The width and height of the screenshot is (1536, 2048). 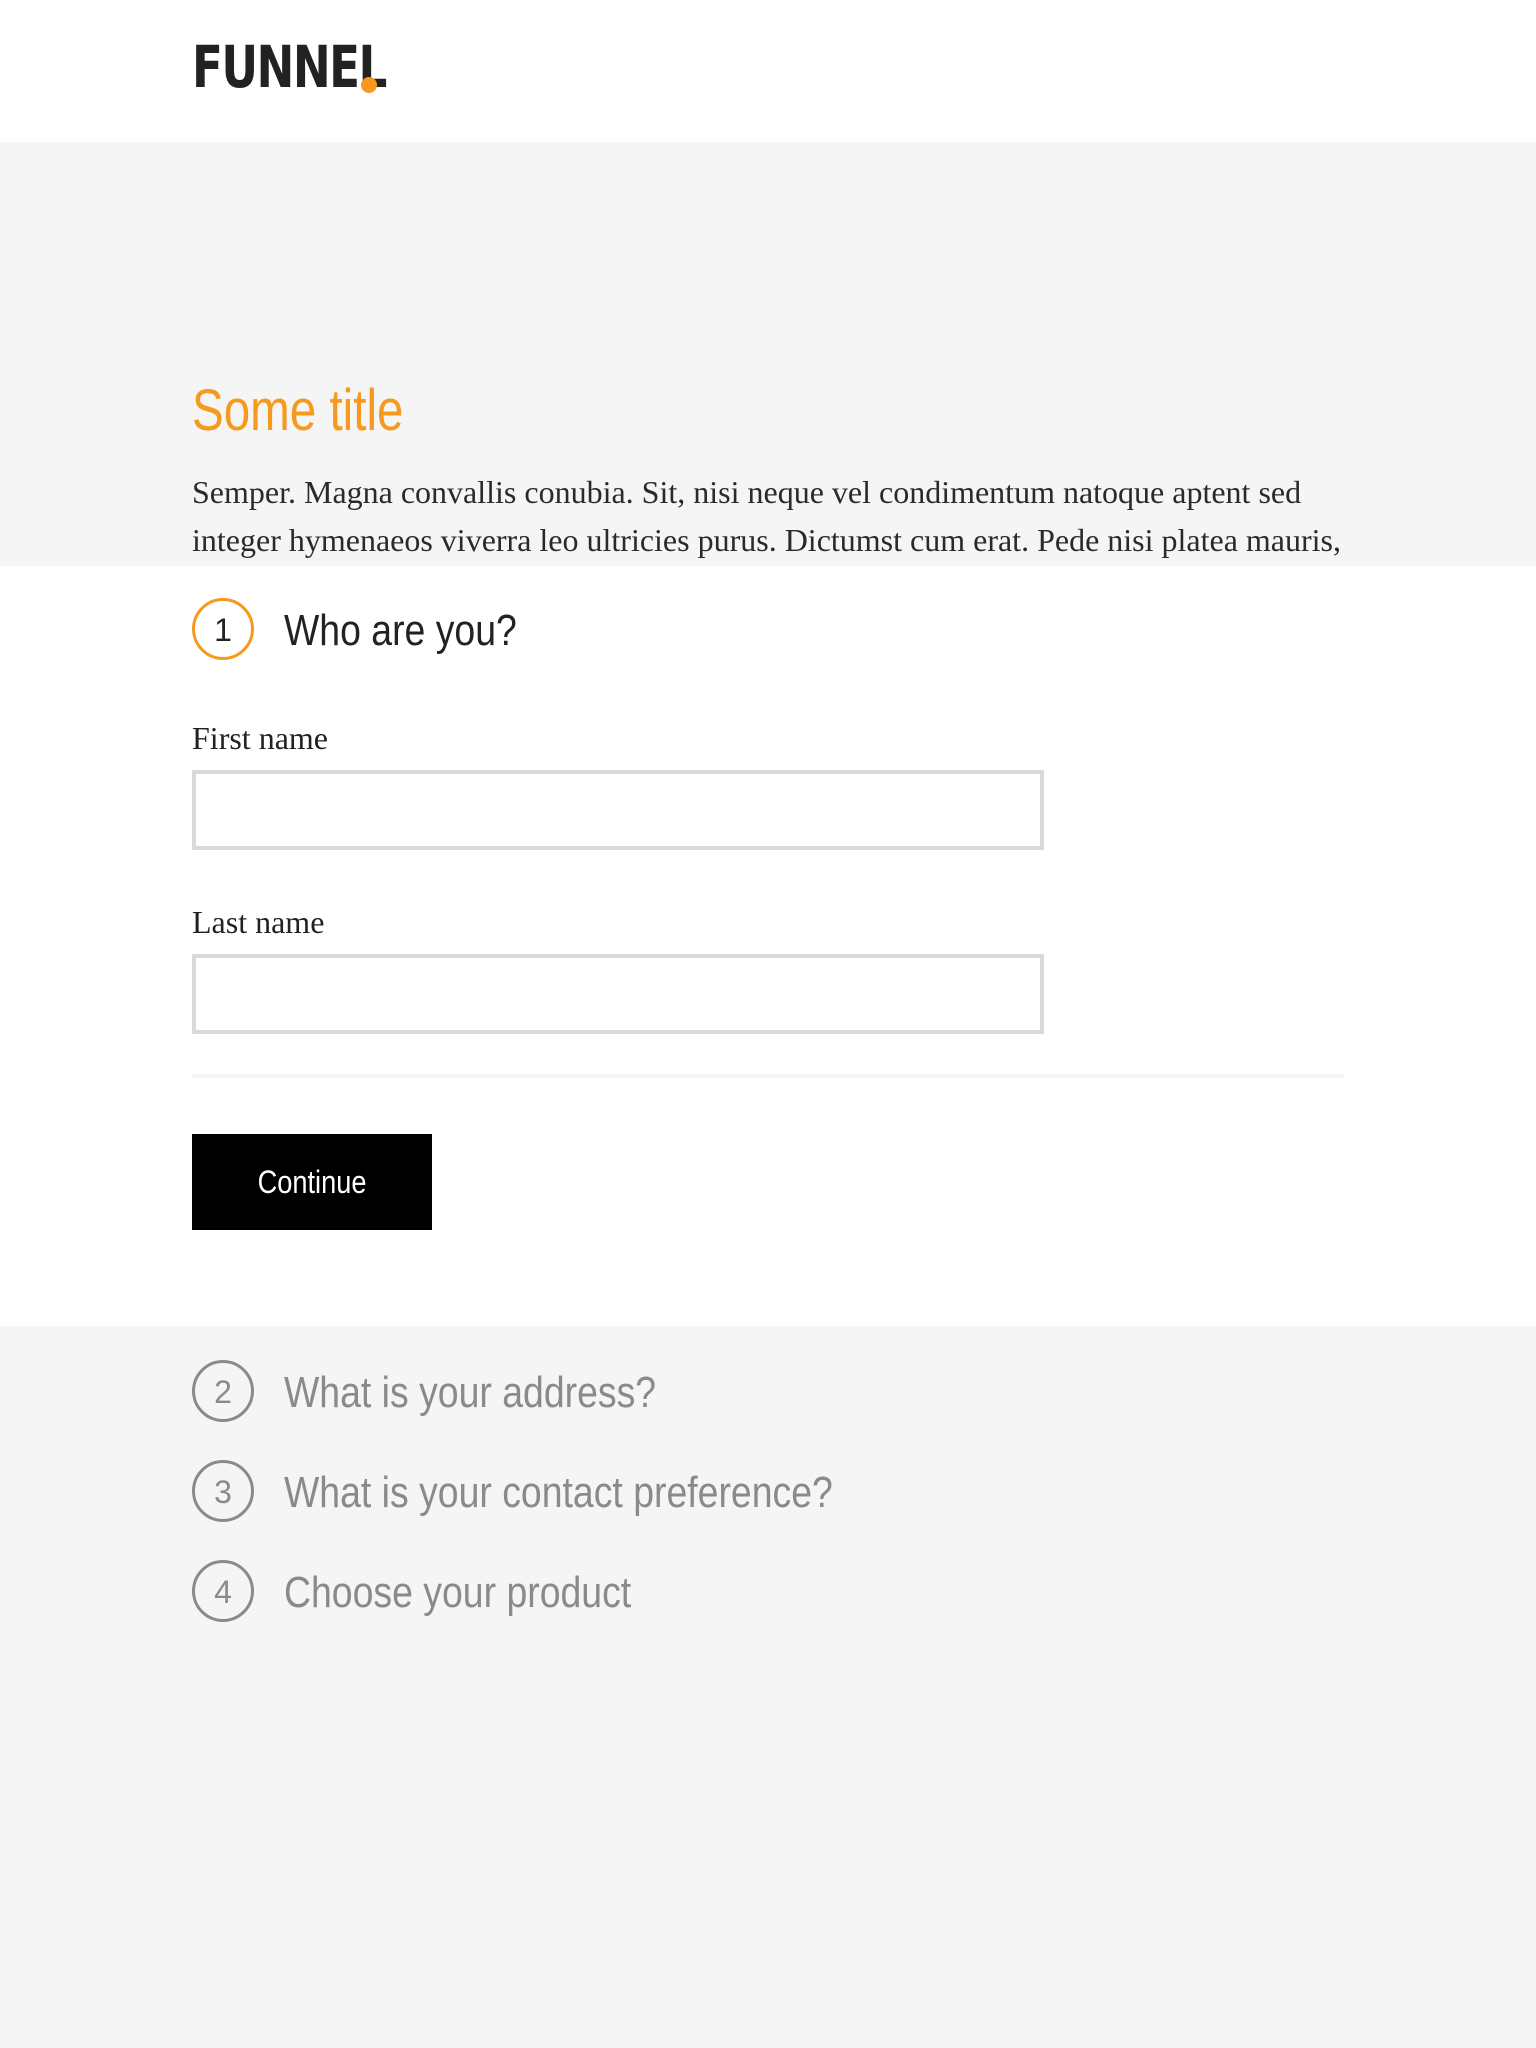 What do you see at coordinates (768, 71) in the screenshot?
I see `site-header: FUNNEL` at bounding box center [768, 71].